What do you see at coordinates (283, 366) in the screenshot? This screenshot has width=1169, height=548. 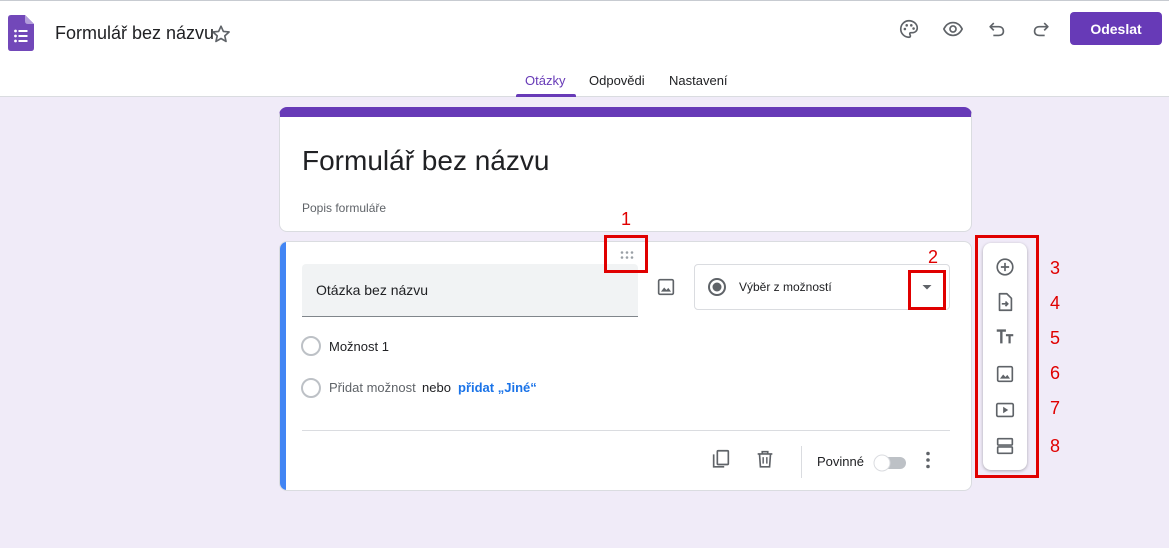 I see `active-question-indicator` at bounding box center [283, 366].